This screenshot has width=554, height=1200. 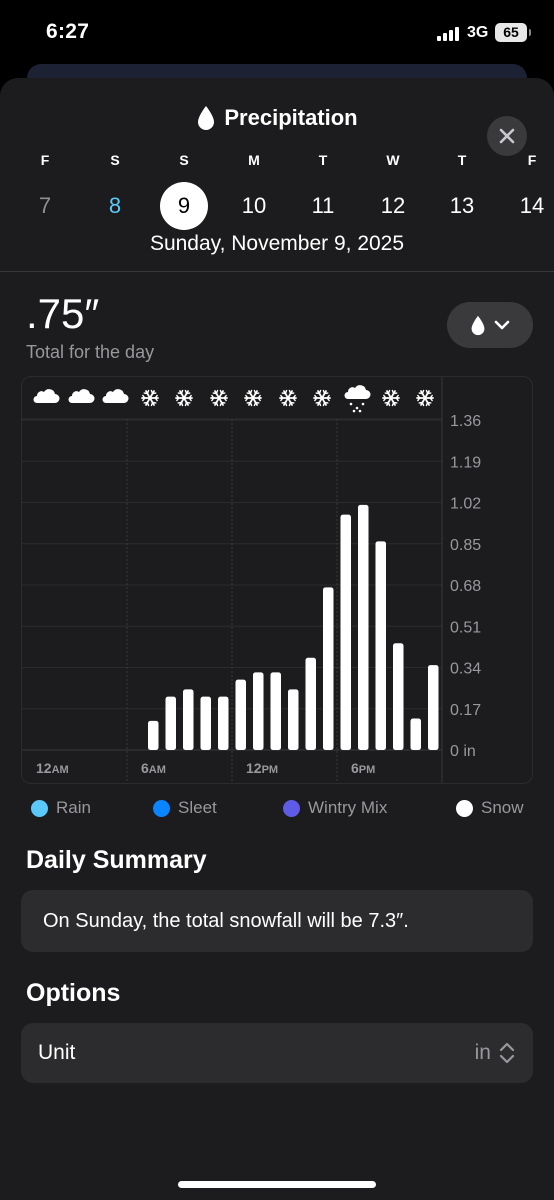 I want to click on legend-item-sleet: Sleet, so click(x=185, y=808).